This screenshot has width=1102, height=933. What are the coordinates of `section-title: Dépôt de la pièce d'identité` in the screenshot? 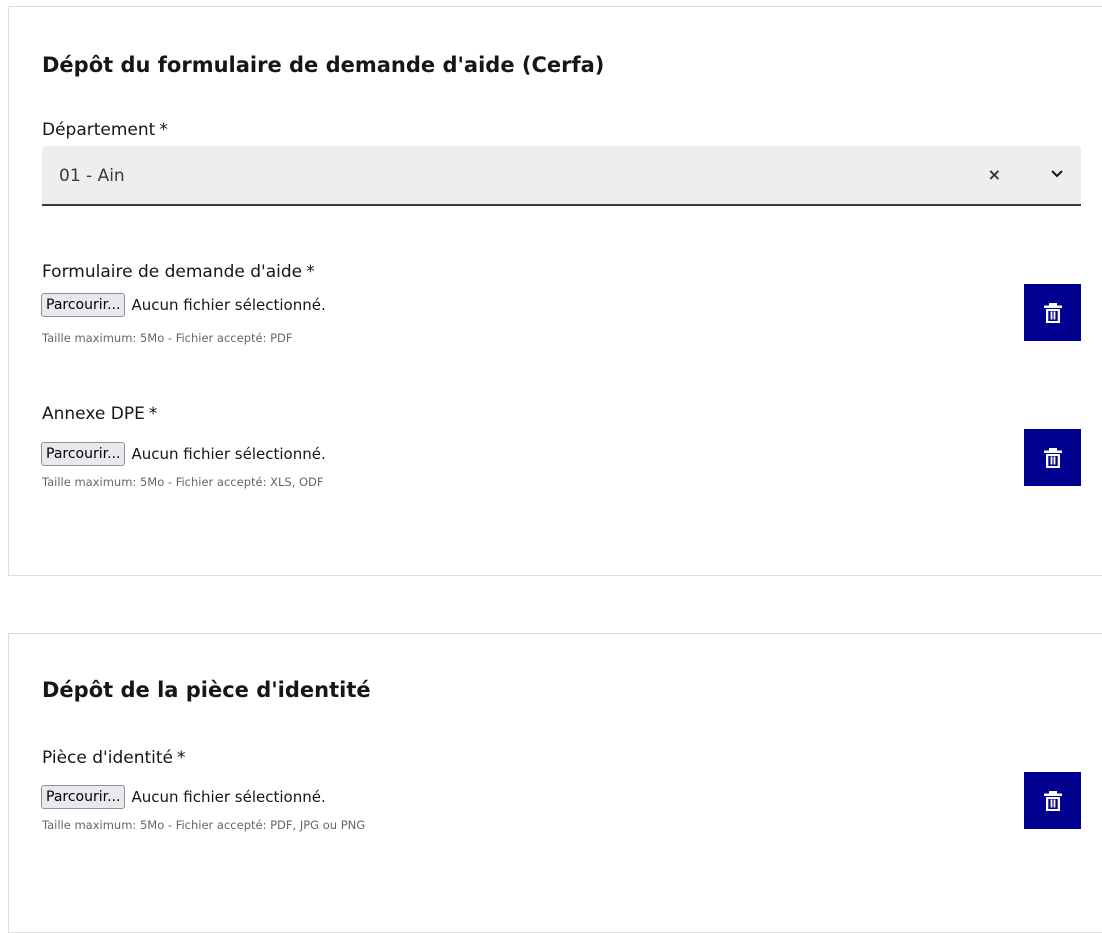 It's located at (206, 690).